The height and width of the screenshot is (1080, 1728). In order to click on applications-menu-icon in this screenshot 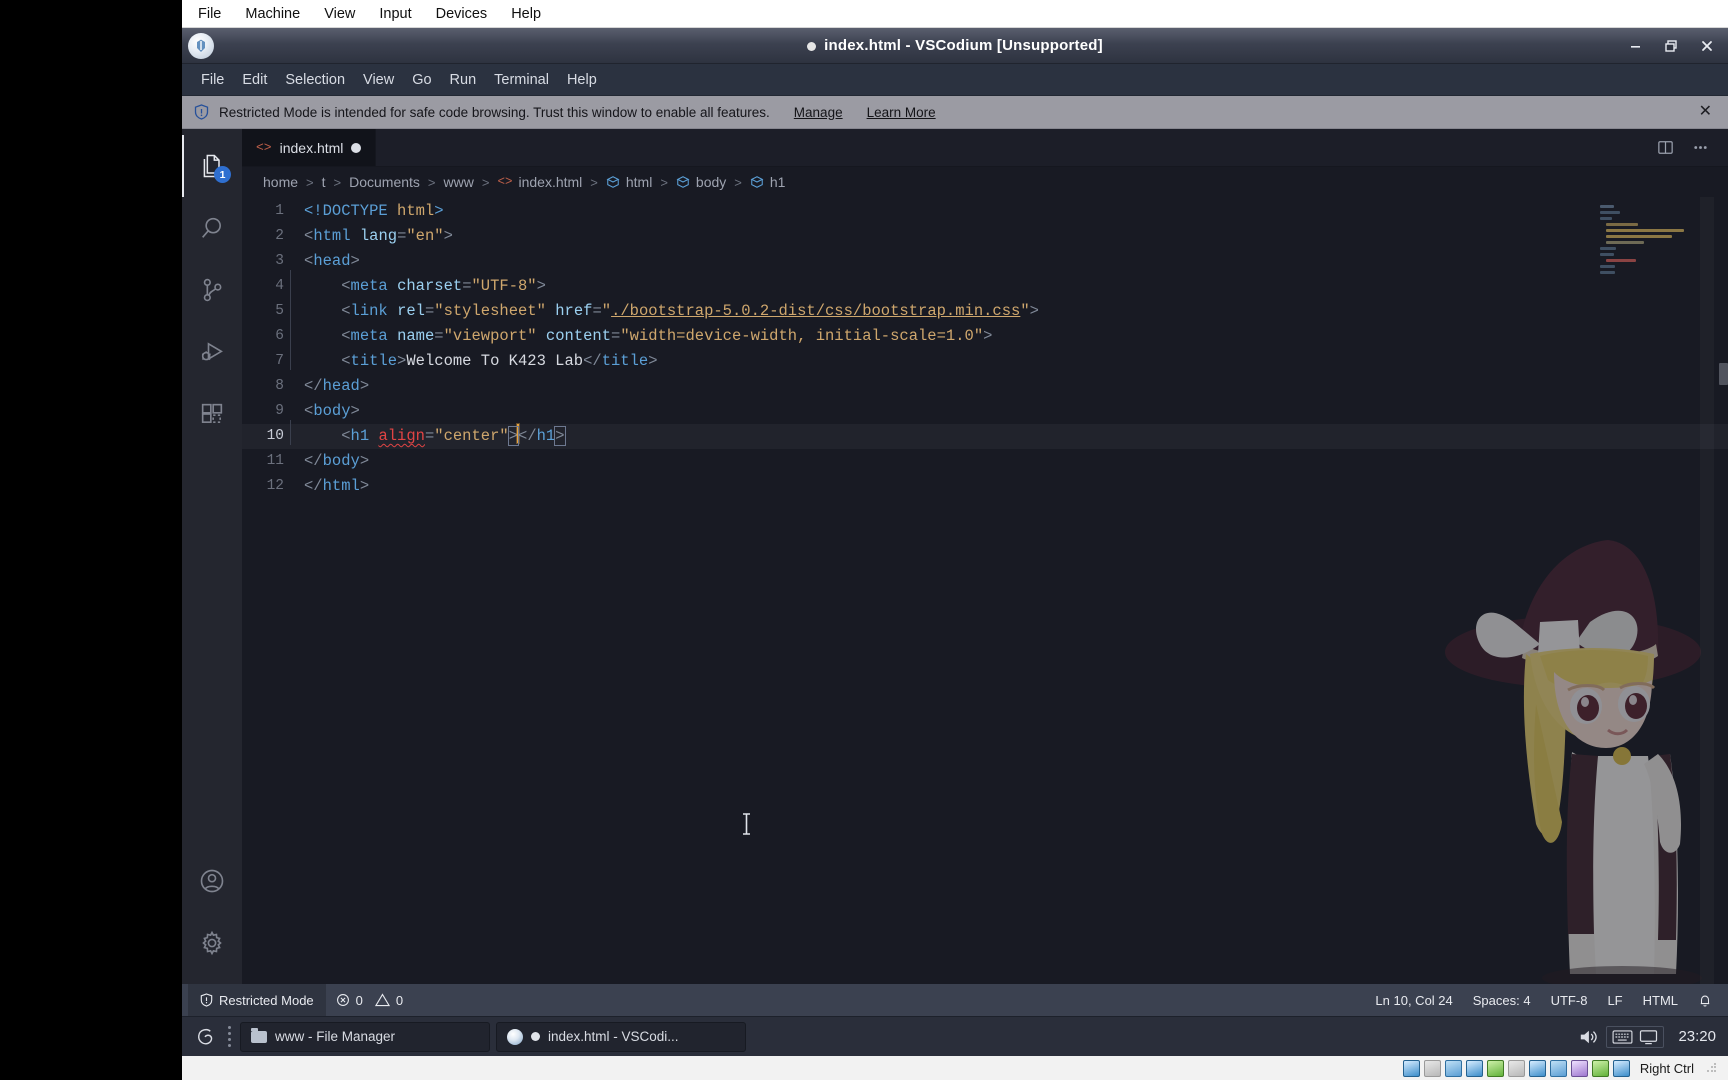, I will do `click(205, 1037)`.